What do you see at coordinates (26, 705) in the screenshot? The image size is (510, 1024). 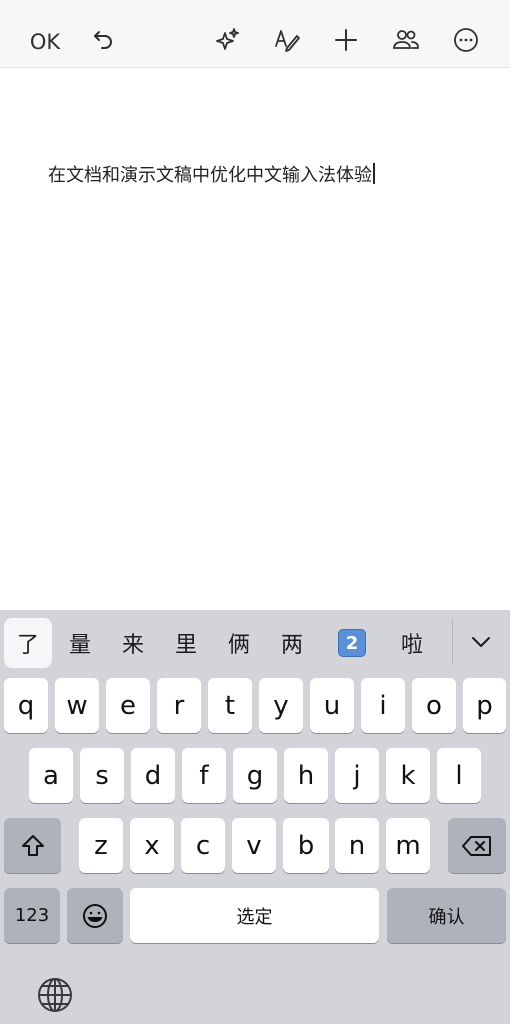 I see `key-q: q` at bounding box center [26, 705].